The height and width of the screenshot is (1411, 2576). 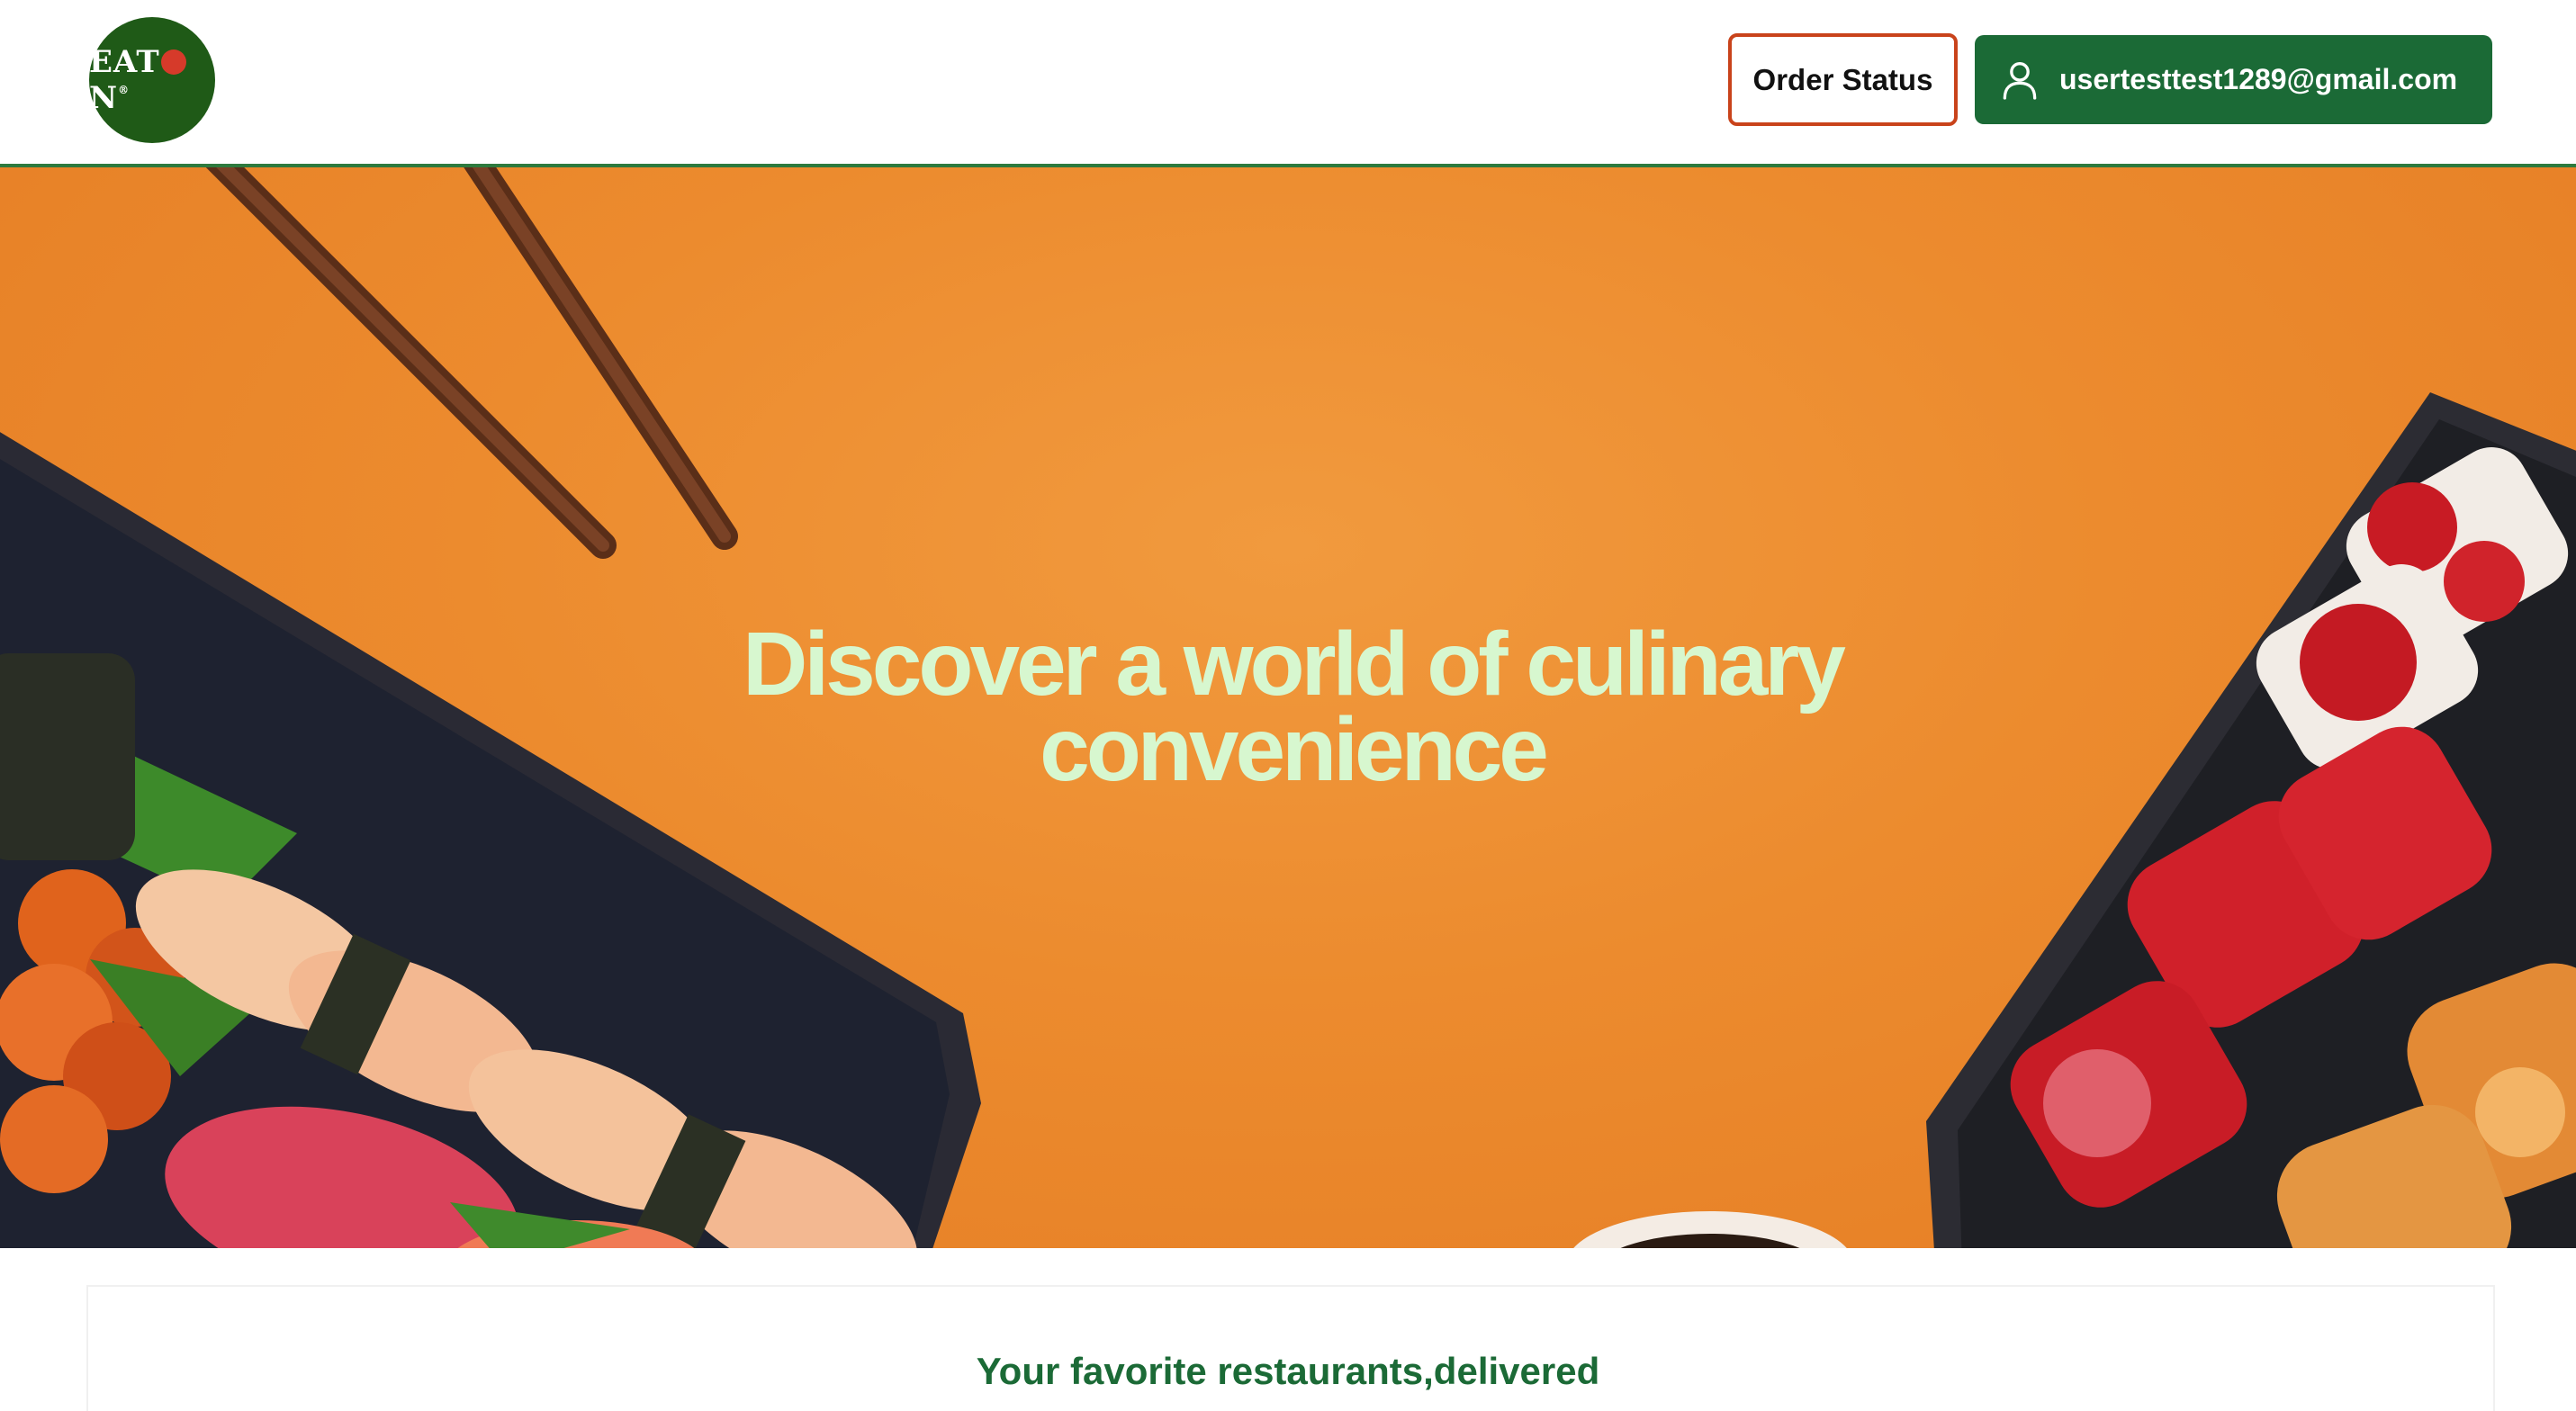 I want to click on order-status-button: Order Status, so click(x=1843, y=79).